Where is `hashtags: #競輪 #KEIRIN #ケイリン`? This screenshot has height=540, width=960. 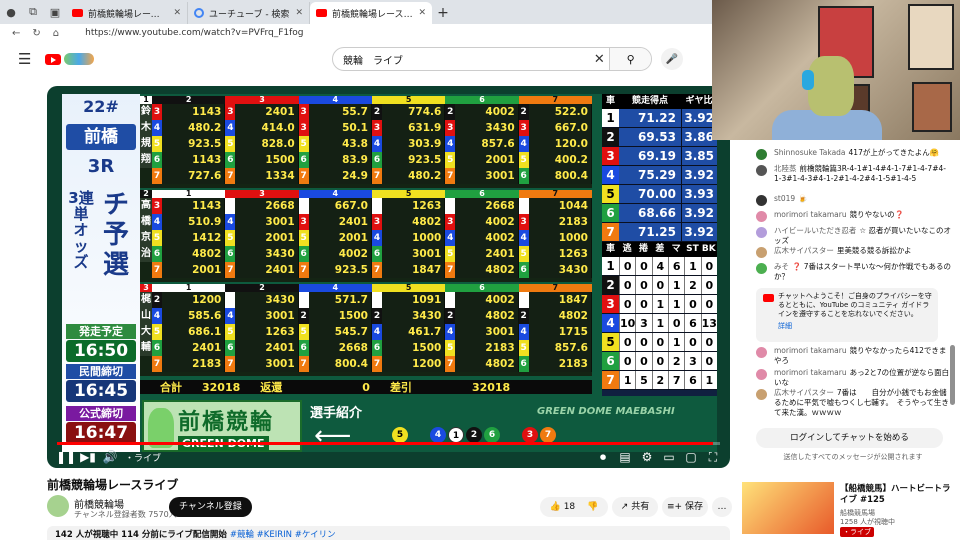
hashtags: #競輪 #KEIRIN #ケイリン is located at coordinates (283, 535).